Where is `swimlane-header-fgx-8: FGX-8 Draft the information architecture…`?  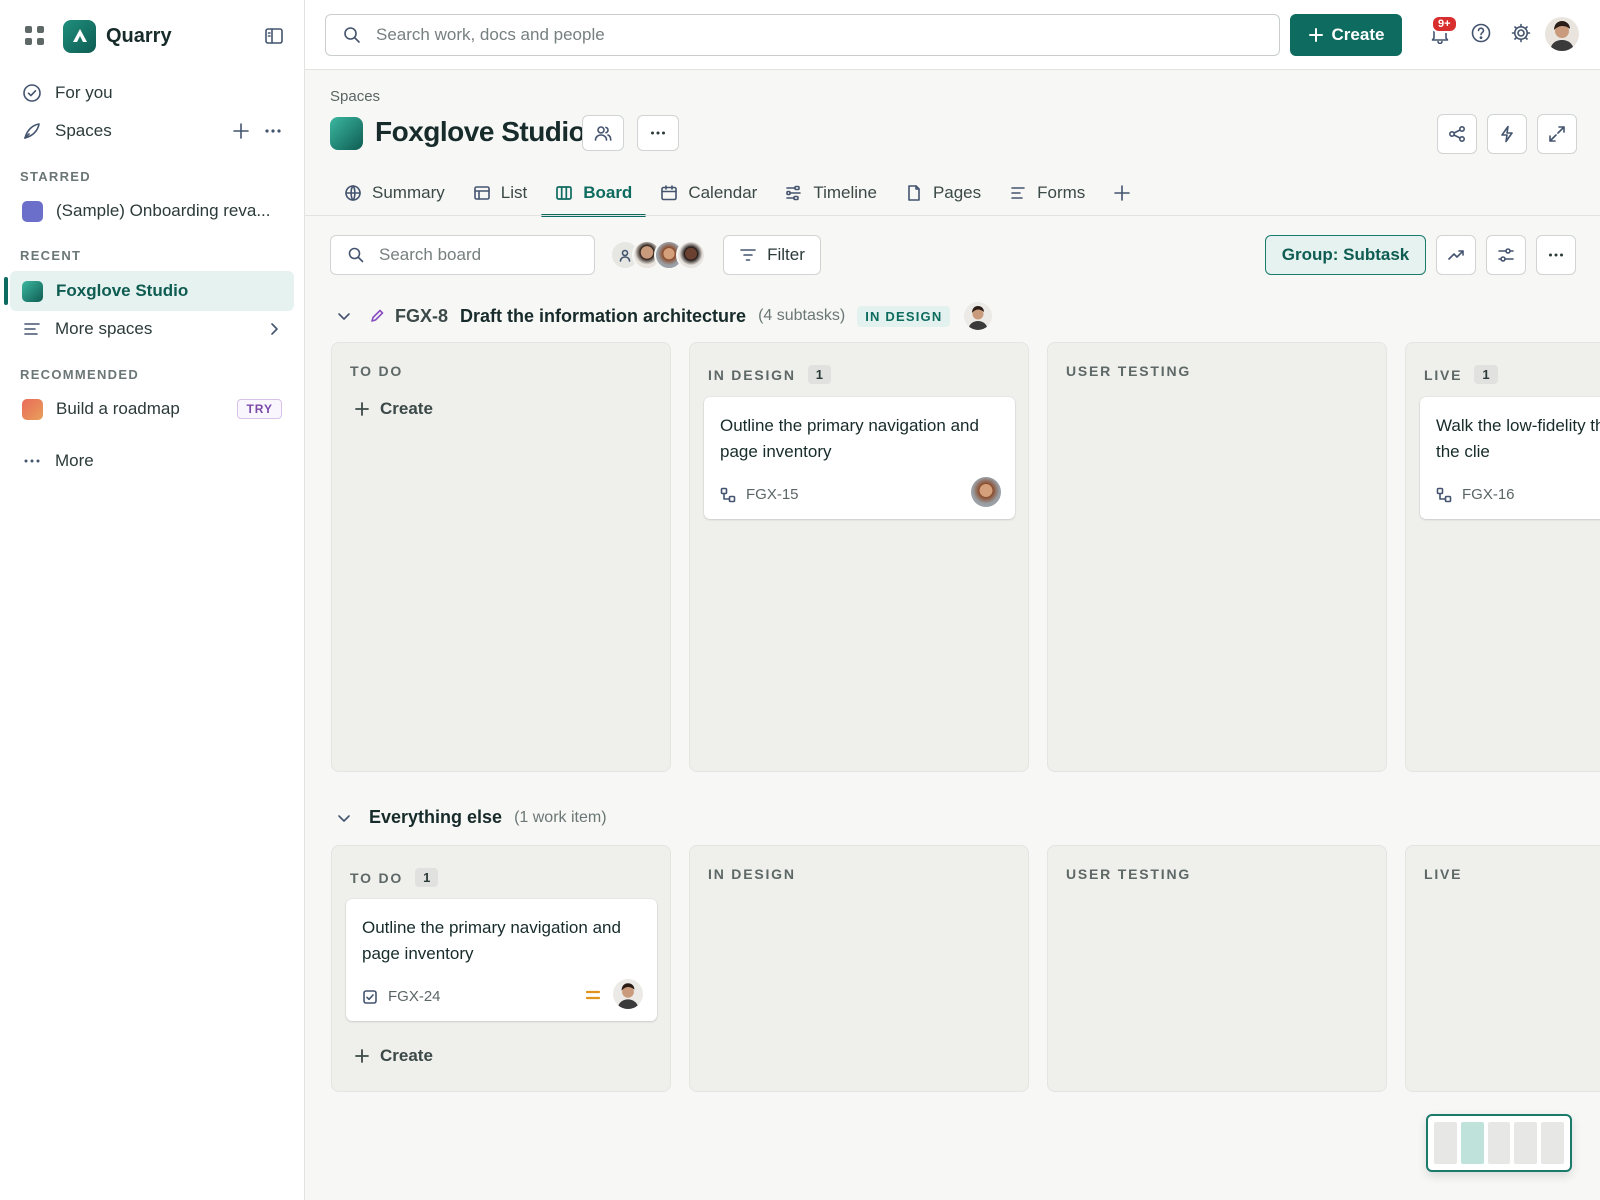
swimlane-header-fgx-8: FGX-8 Draft the information architecture… is located at coordinates (664, 316).